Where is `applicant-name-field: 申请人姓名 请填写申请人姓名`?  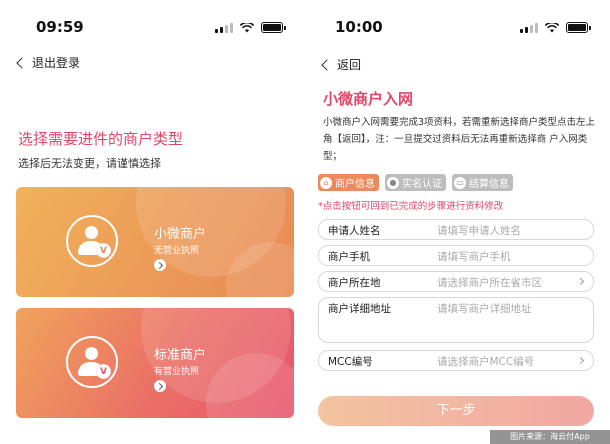 applicant-name-field: 申请人姓名 请填写申请人姓名 is located at coordinates (456, 229).